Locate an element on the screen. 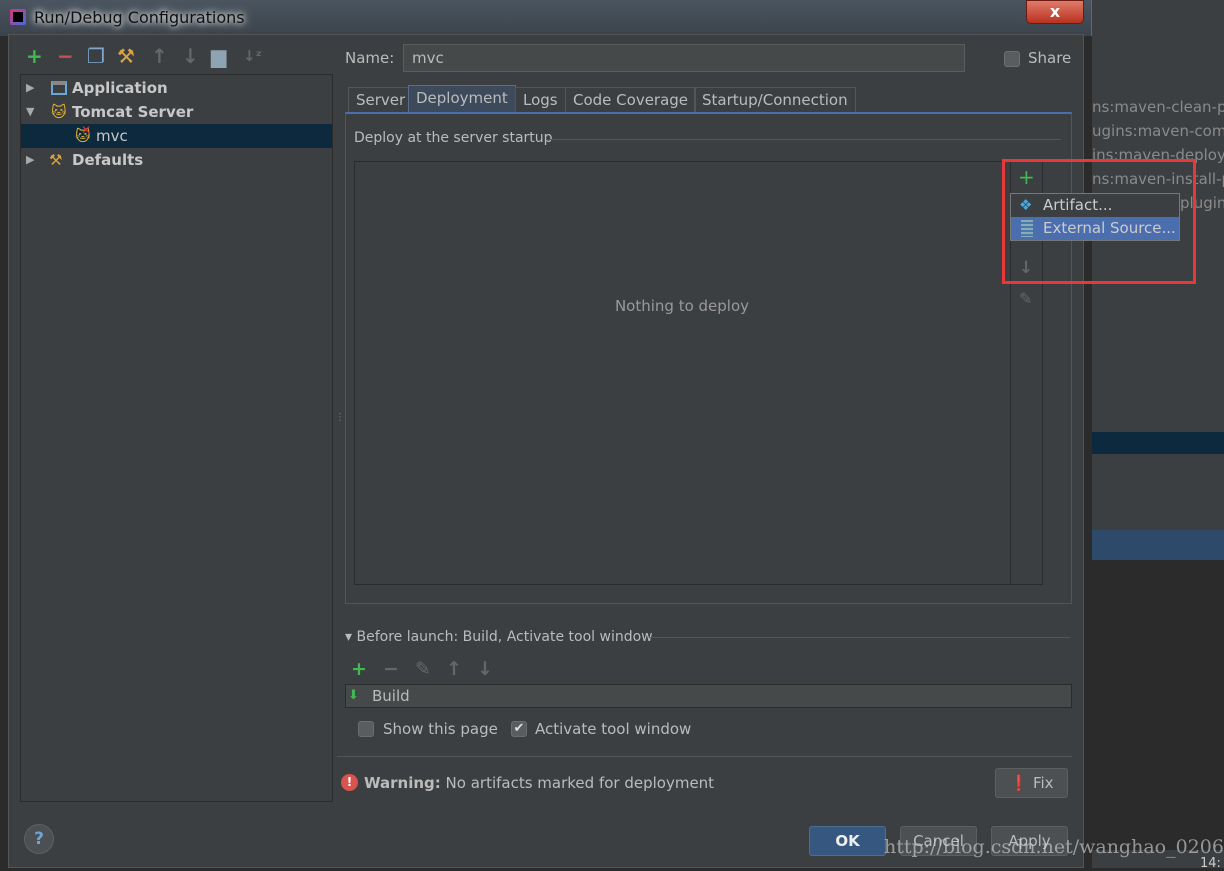 The image size is (1224, 871). bg-panel is located at coordinates (1158, 705).